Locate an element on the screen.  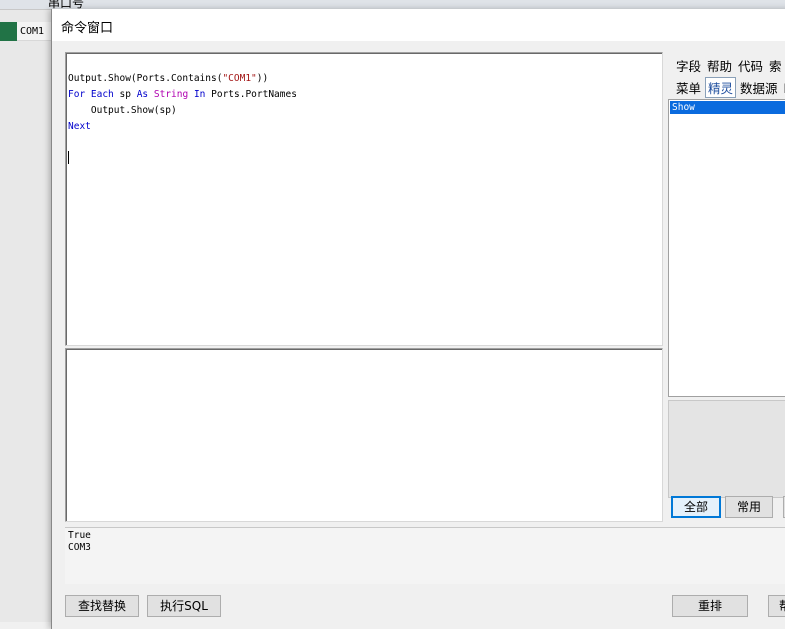
description-panel is located at coordinates (726, 449).